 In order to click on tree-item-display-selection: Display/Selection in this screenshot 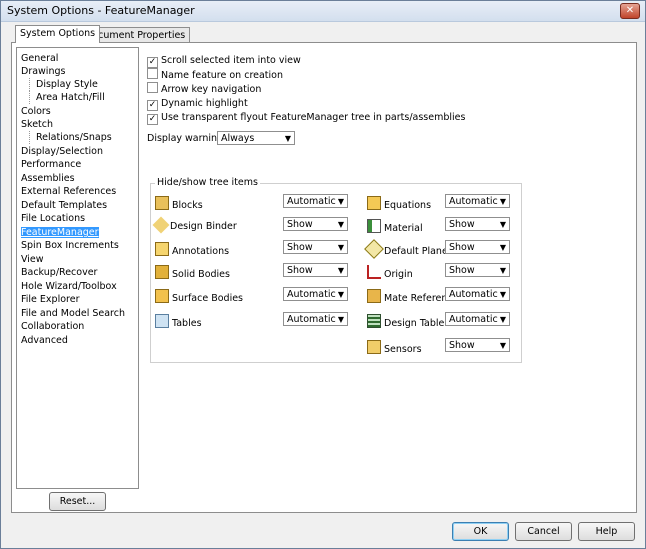, I will do `click(62, 151)`.